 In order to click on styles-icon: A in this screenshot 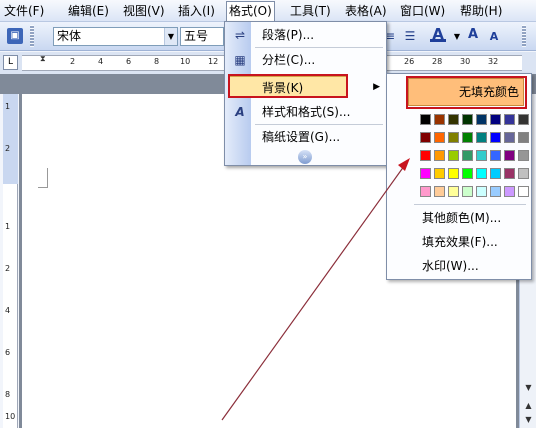, I will do `click(240, 112)`.